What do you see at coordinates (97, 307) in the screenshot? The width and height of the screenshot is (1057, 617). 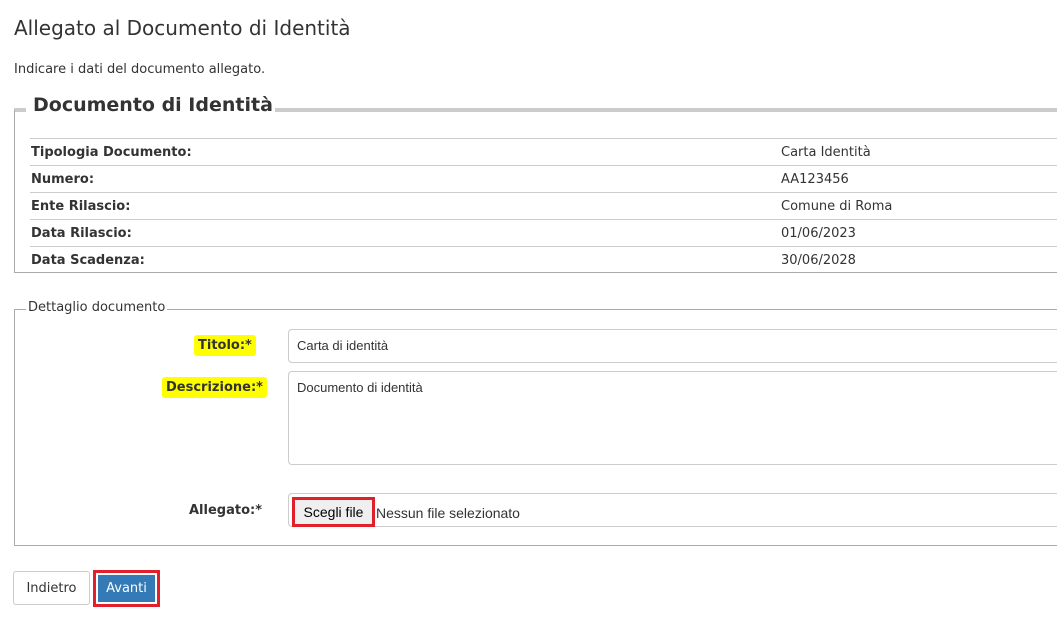 I see `detail-legend: Dettaglio documento` at bounding box center [97, 307].